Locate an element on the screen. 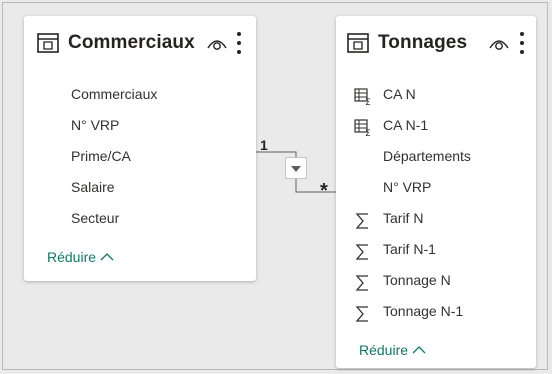 The width and height of the screenshot is (552, 374). table-card-header: Tonnages is located at coordinates (436, 42).